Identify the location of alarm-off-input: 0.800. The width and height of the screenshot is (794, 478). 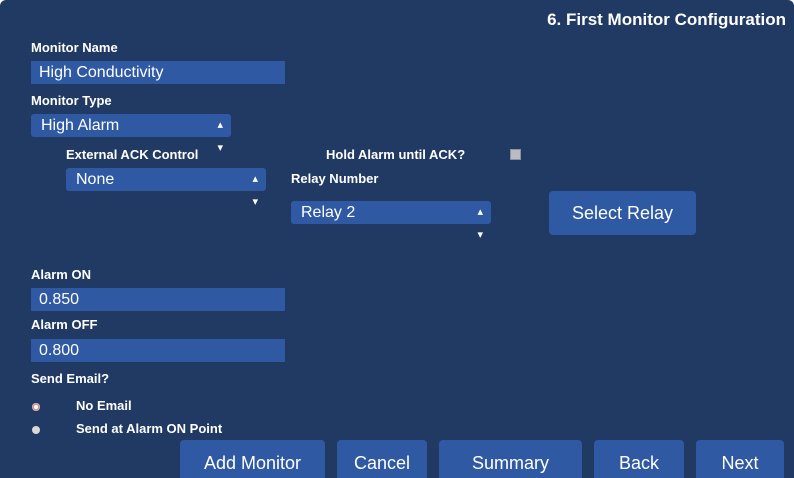
(158, 350).